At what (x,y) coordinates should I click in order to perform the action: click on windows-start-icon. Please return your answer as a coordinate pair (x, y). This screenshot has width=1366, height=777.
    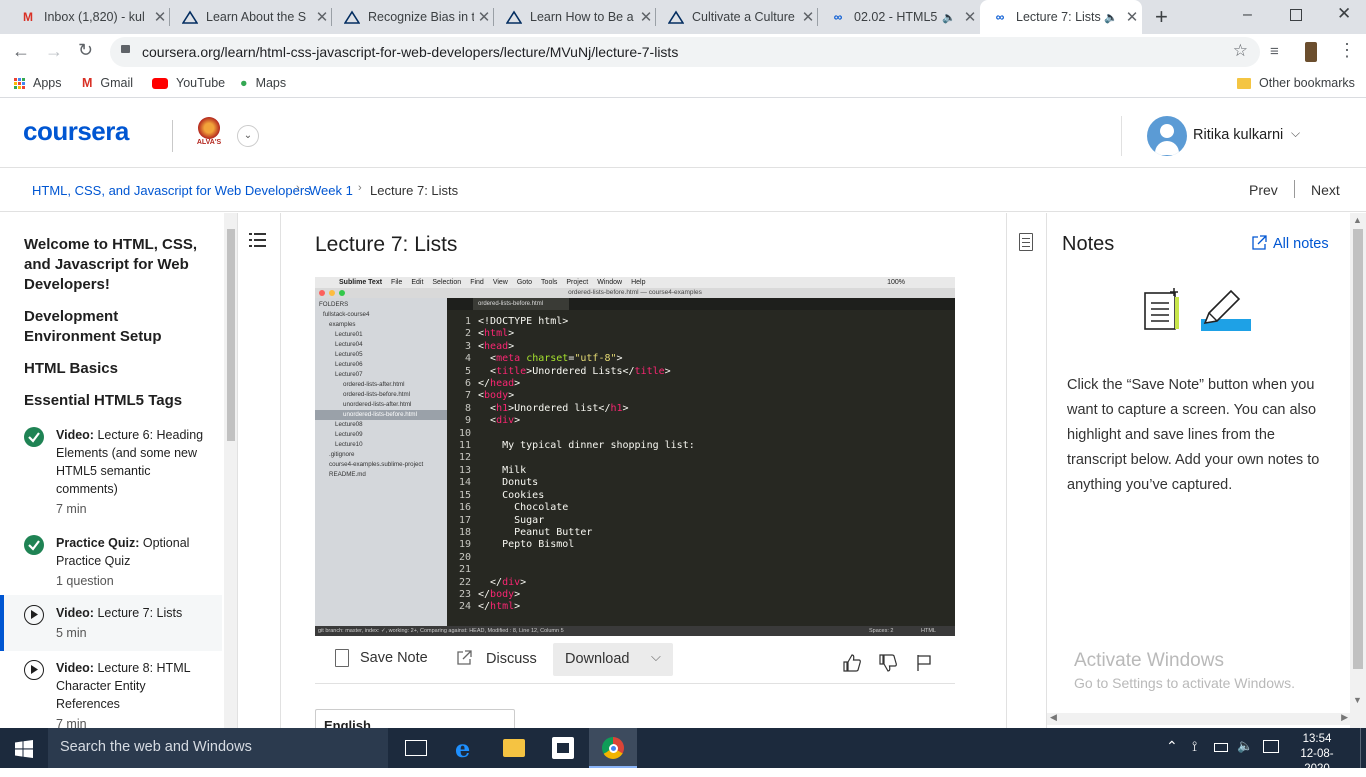
    Looking at the image, I should click on (24, 751).